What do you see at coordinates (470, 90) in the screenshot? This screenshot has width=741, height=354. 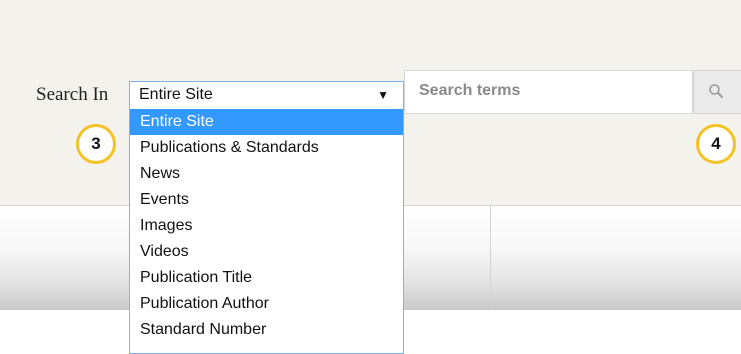 I see `search-terms-placeholder: Search terms` at bounding box center [470, 90].